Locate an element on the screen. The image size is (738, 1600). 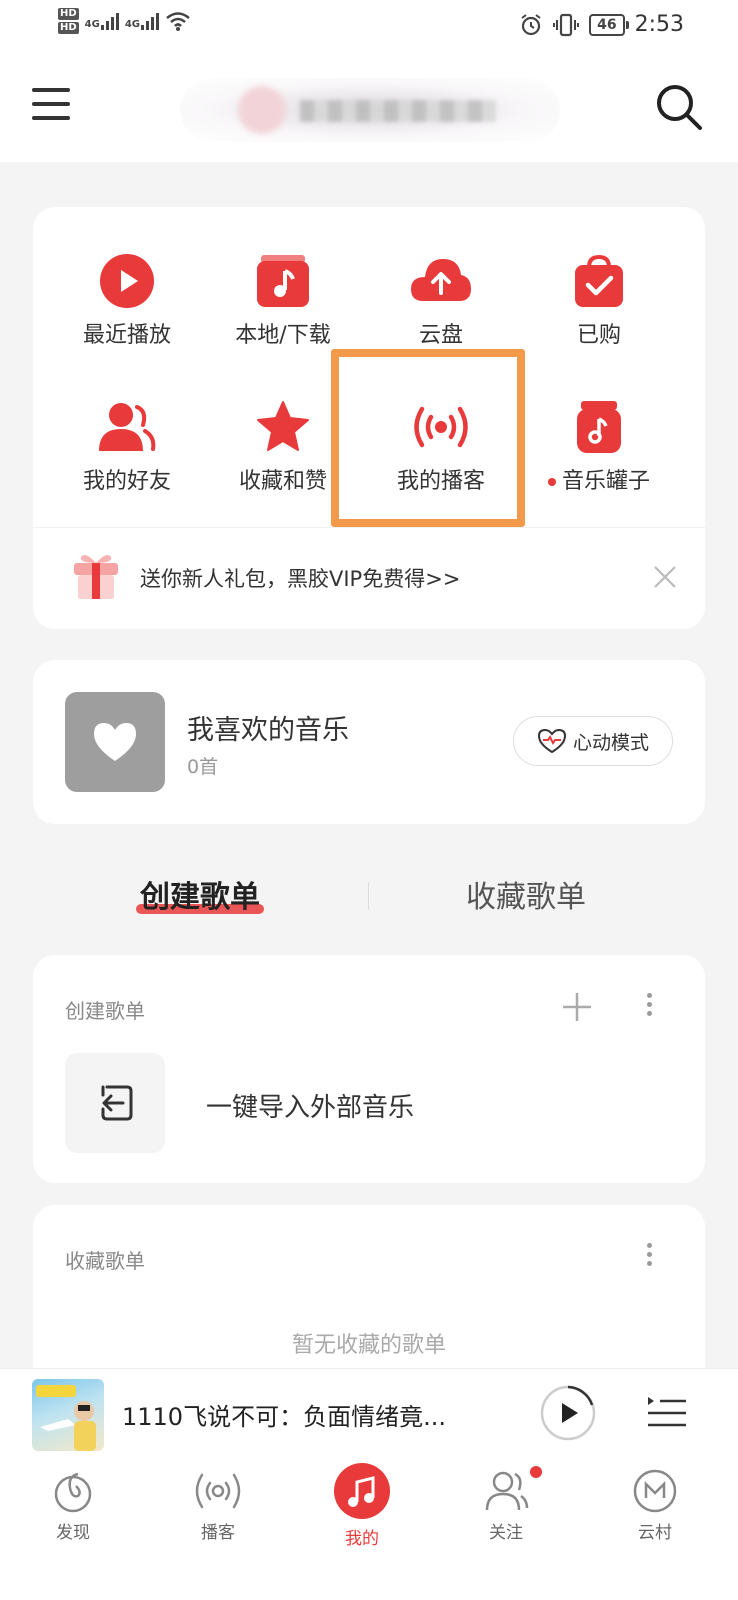
top-bar is located at coordinates (369, 109).